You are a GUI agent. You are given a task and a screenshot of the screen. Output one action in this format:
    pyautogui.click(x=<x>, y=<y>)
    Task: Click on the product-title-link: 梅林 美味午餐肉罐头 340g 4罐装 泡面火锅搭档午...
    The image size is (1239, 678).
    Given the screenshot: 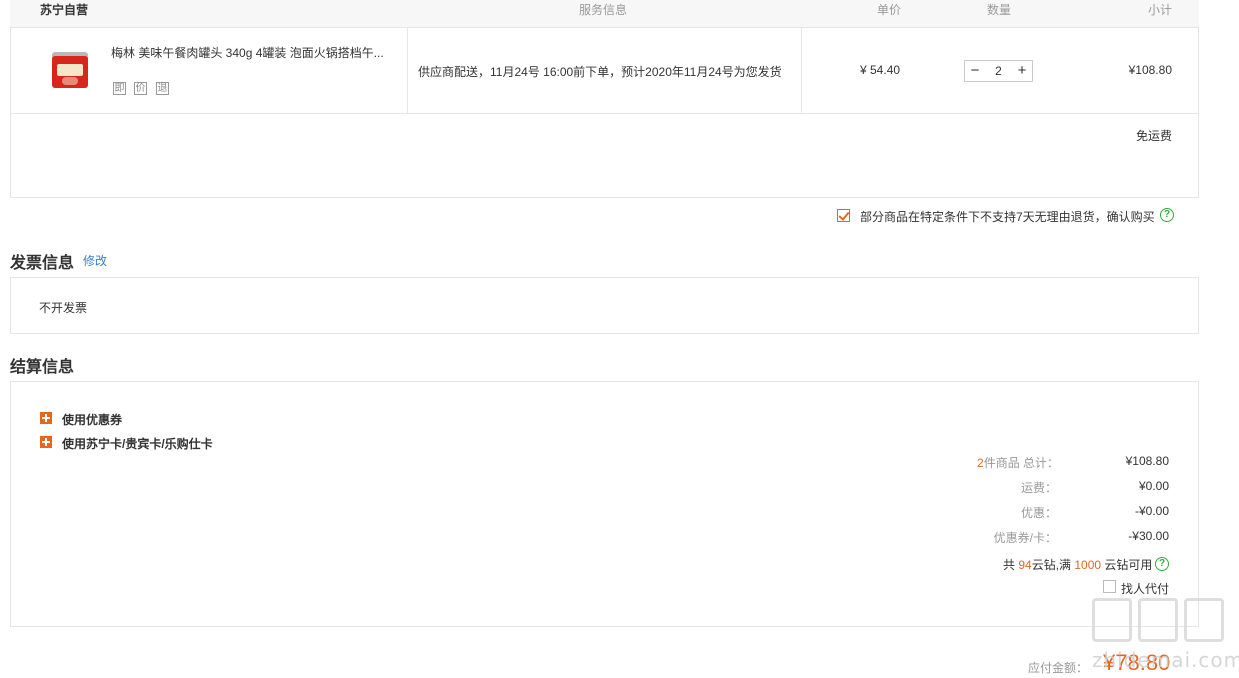 What is the action you would take?
    pyautogui.click(x=253, y=52)
    